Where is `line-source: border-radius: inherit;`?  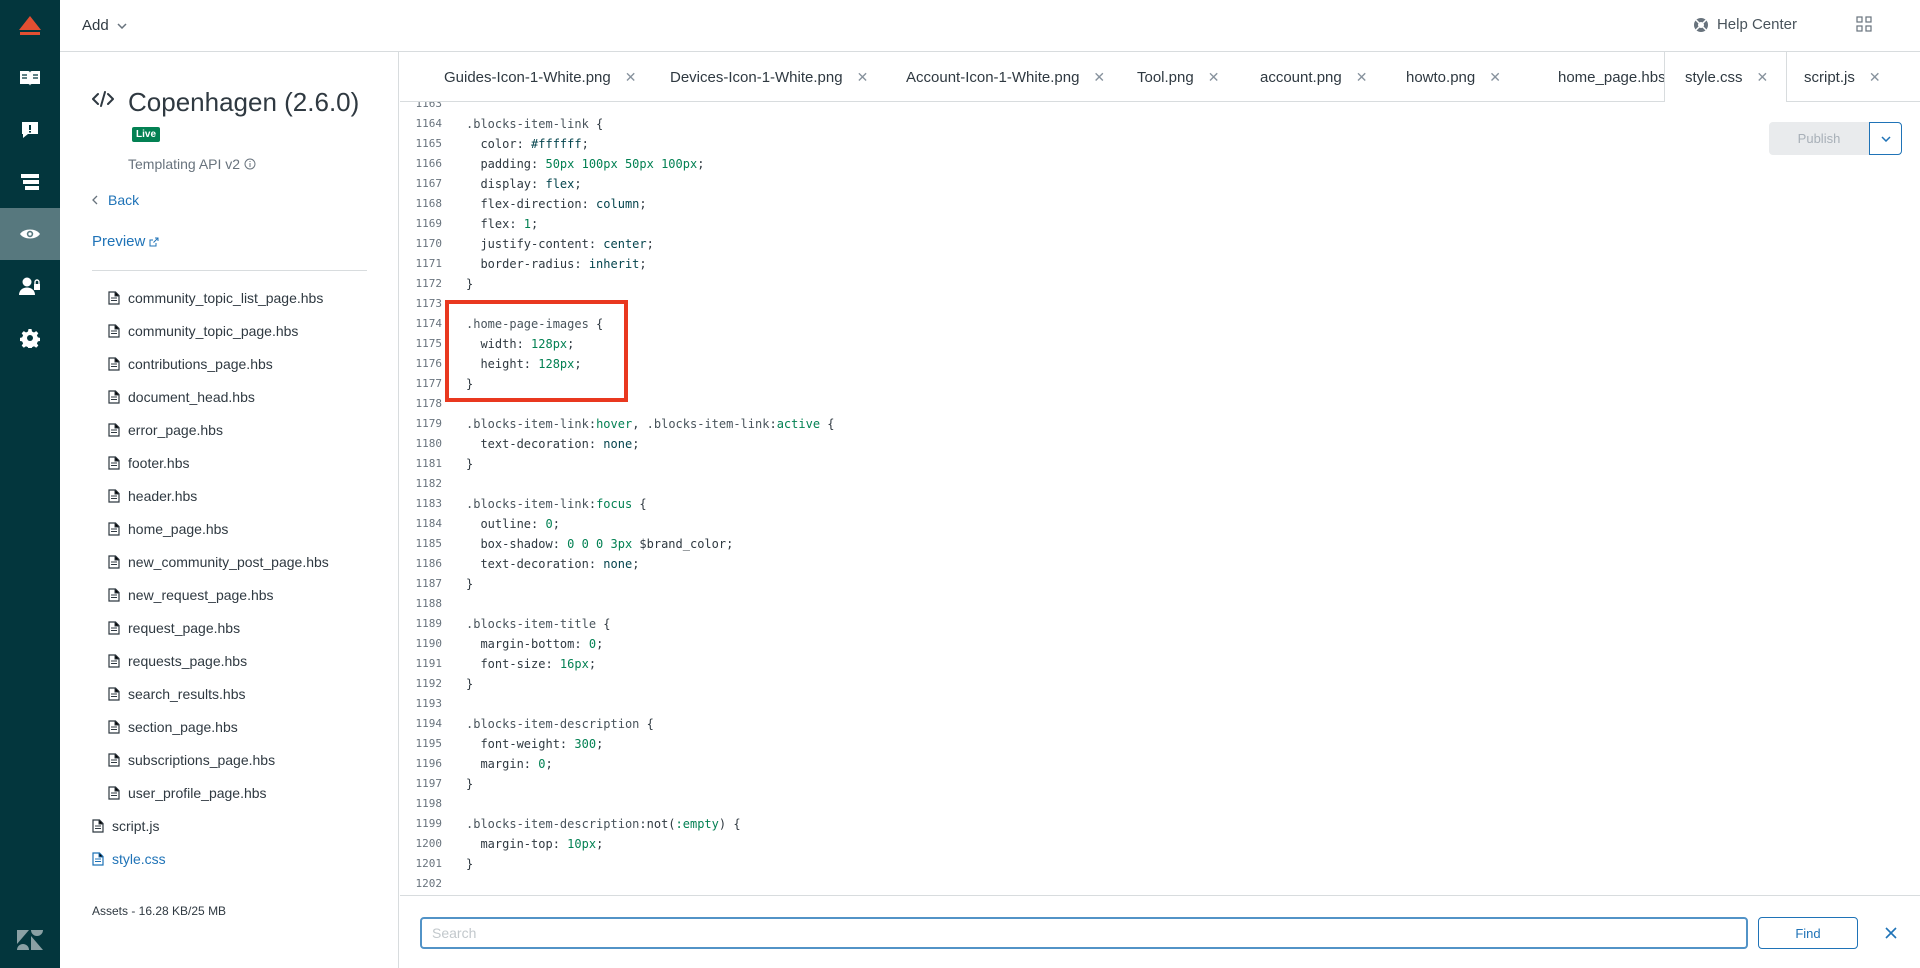
line-source: border-radius: inherit; is located at coordinates (556, 264).